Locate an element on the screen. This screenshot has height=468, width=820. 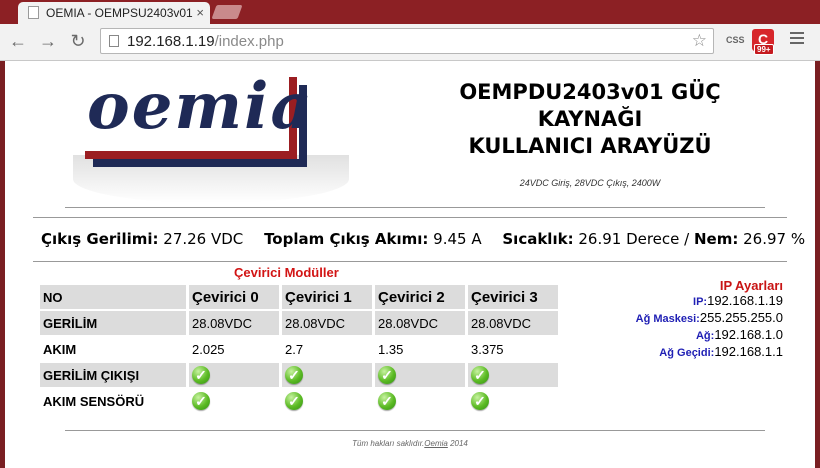
browser-toolbar: ← → ↻ 192.168.1.19/index.php ☆ CSS C 99+ is located at coordinates (410, 42).